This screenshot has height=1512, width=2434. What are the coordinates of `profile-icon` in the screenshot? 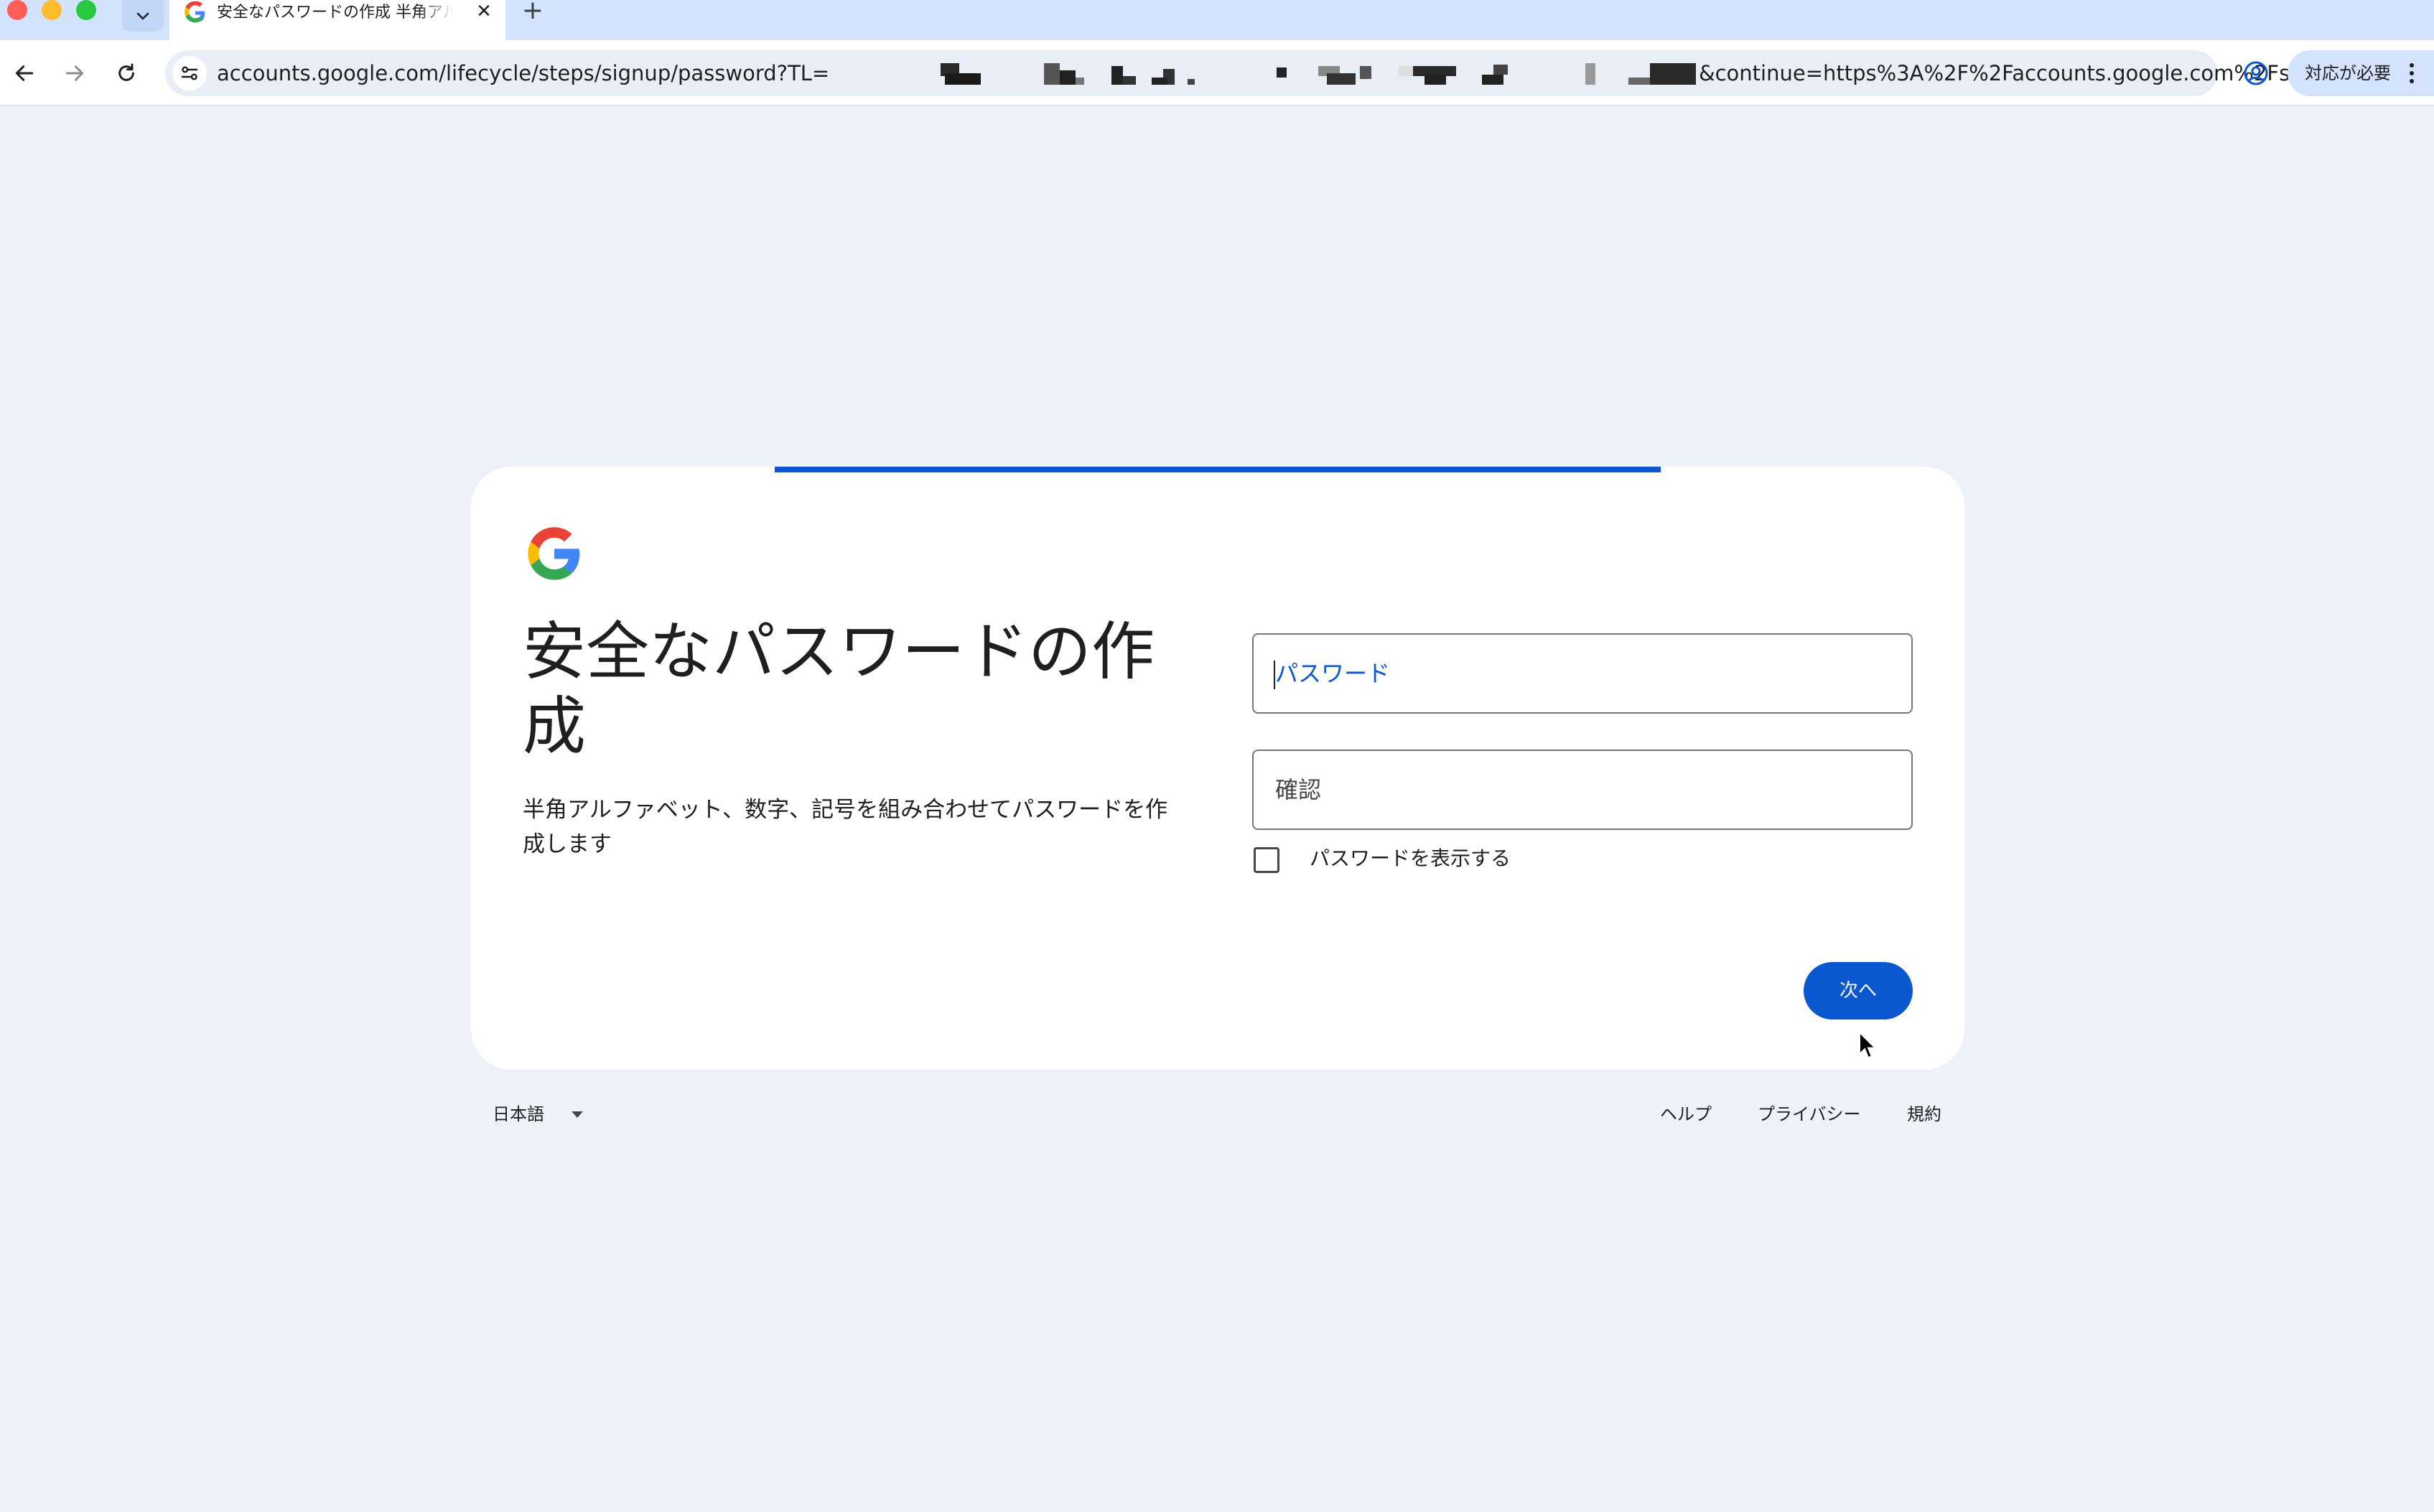 It's located at (2256, 73).